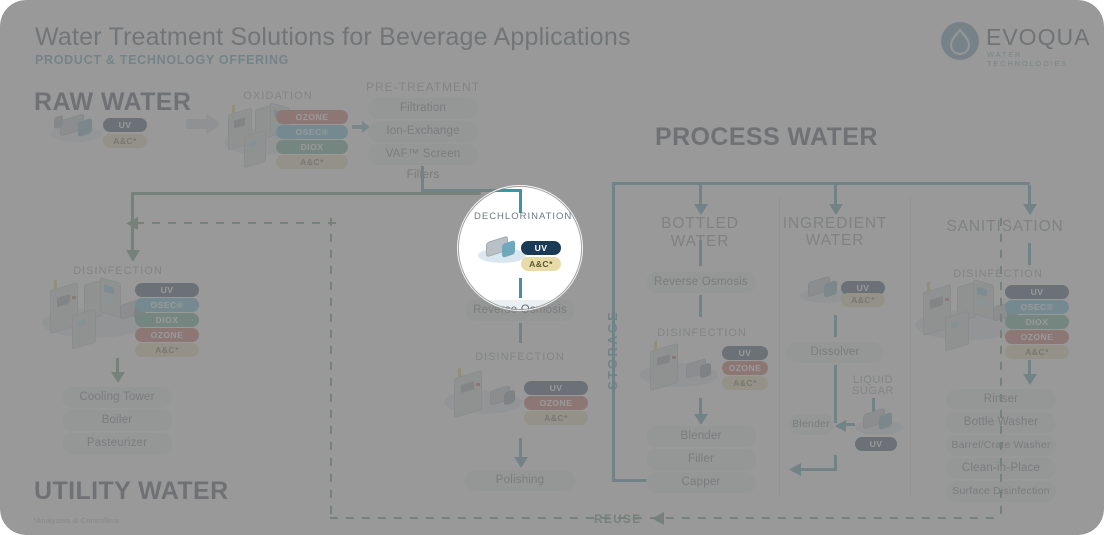  Describe the element at coordinates (278, 96) in the screenshot. I see `oxidation-label: OXIDATION` at that location.